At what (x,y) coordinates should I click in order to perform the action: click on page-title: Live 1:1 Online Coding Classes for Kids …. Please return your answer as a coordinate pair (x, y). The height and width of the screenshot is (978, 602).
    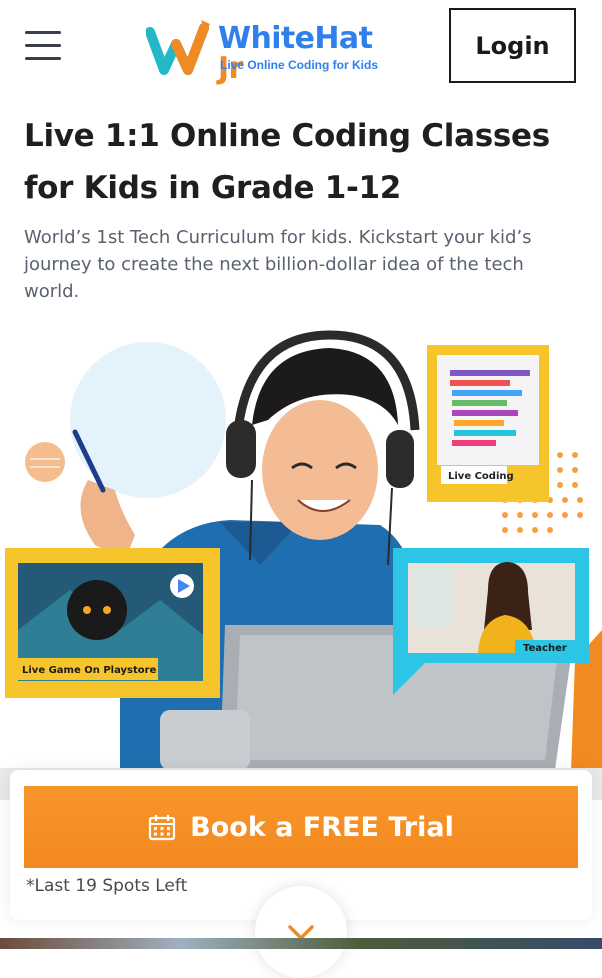
    Looking at the image, I should click on (304, 162).